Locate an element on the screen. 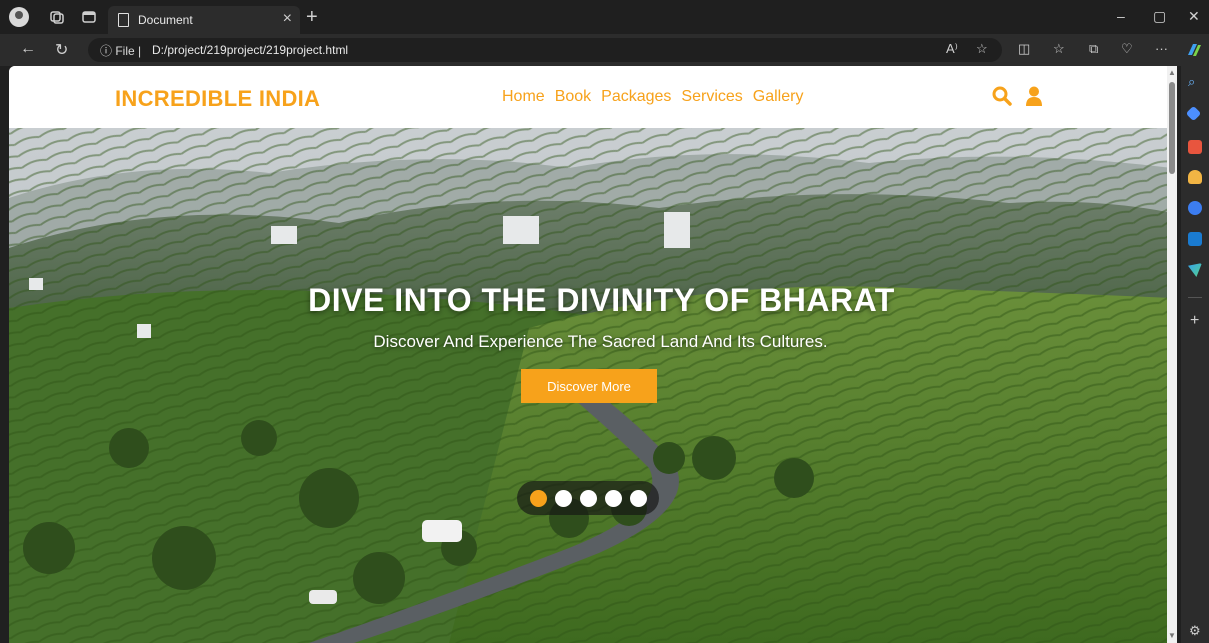 This screenshot has height=643, width=1209. minimize-button: – is located at coordinates (1121, 16).